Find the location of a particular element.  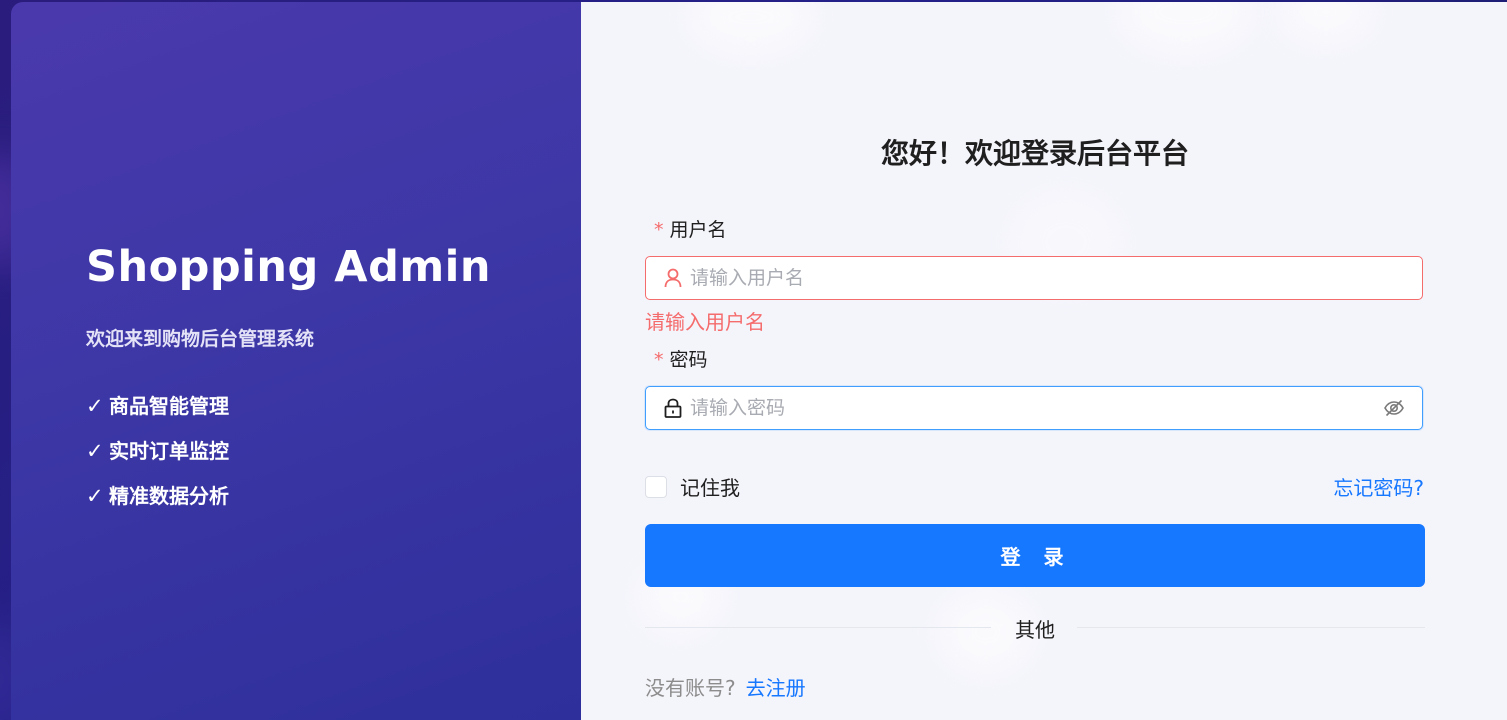

remember-me-checkbox: 记住我 is located at coordinates (692, 486).